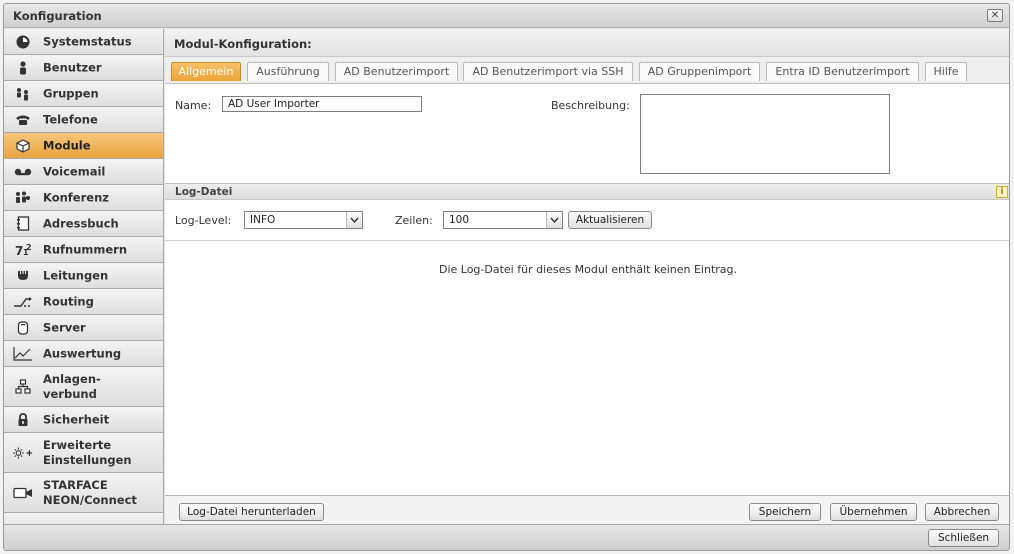  I want to click on sidebar-item-label: Adressbuch, so click(81, 223).